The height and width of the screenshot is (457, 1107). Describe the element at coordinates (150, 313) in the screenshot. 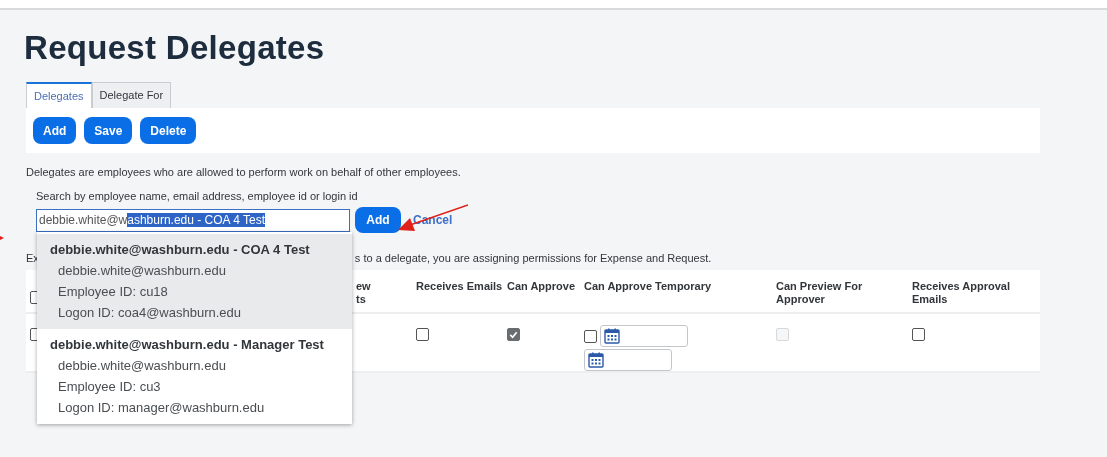

I see `suggestion-detail: Logon ID: coa4@washburn.edu` at that location.